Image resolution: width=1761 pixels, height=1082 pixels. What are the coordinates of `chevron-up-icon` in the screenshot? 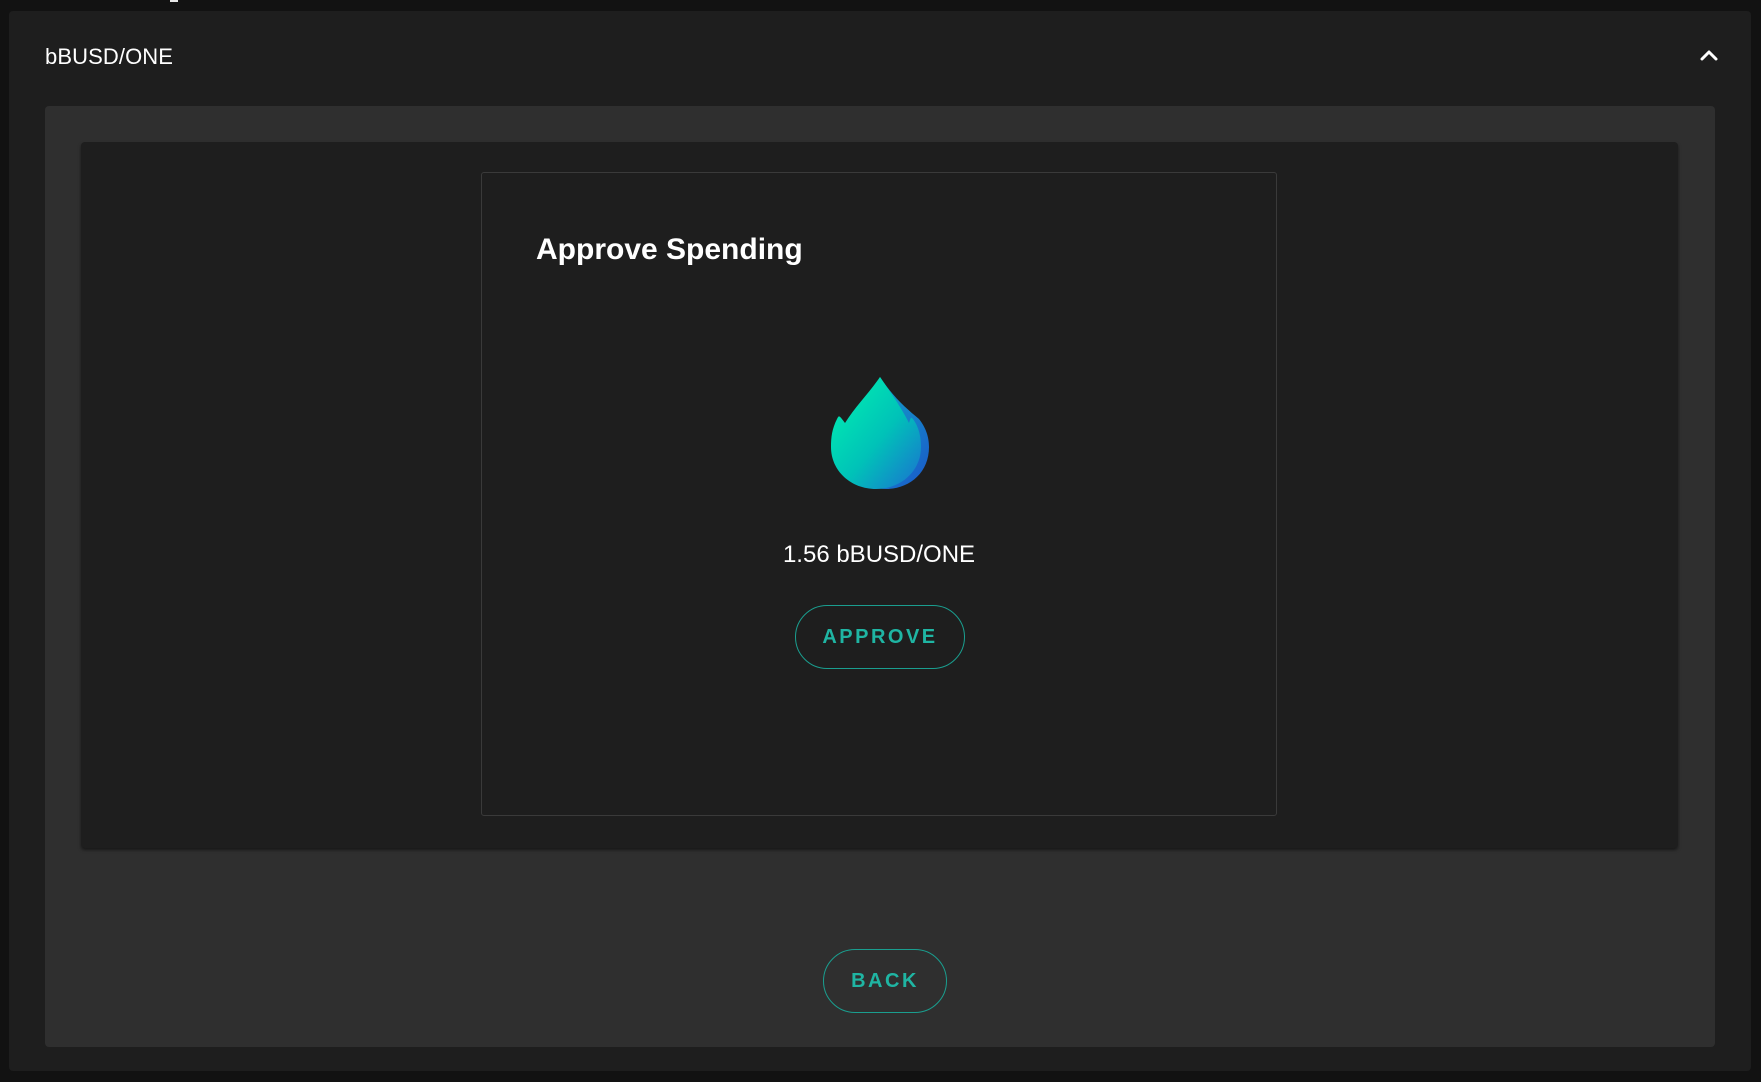 It's located at (1709, 55).